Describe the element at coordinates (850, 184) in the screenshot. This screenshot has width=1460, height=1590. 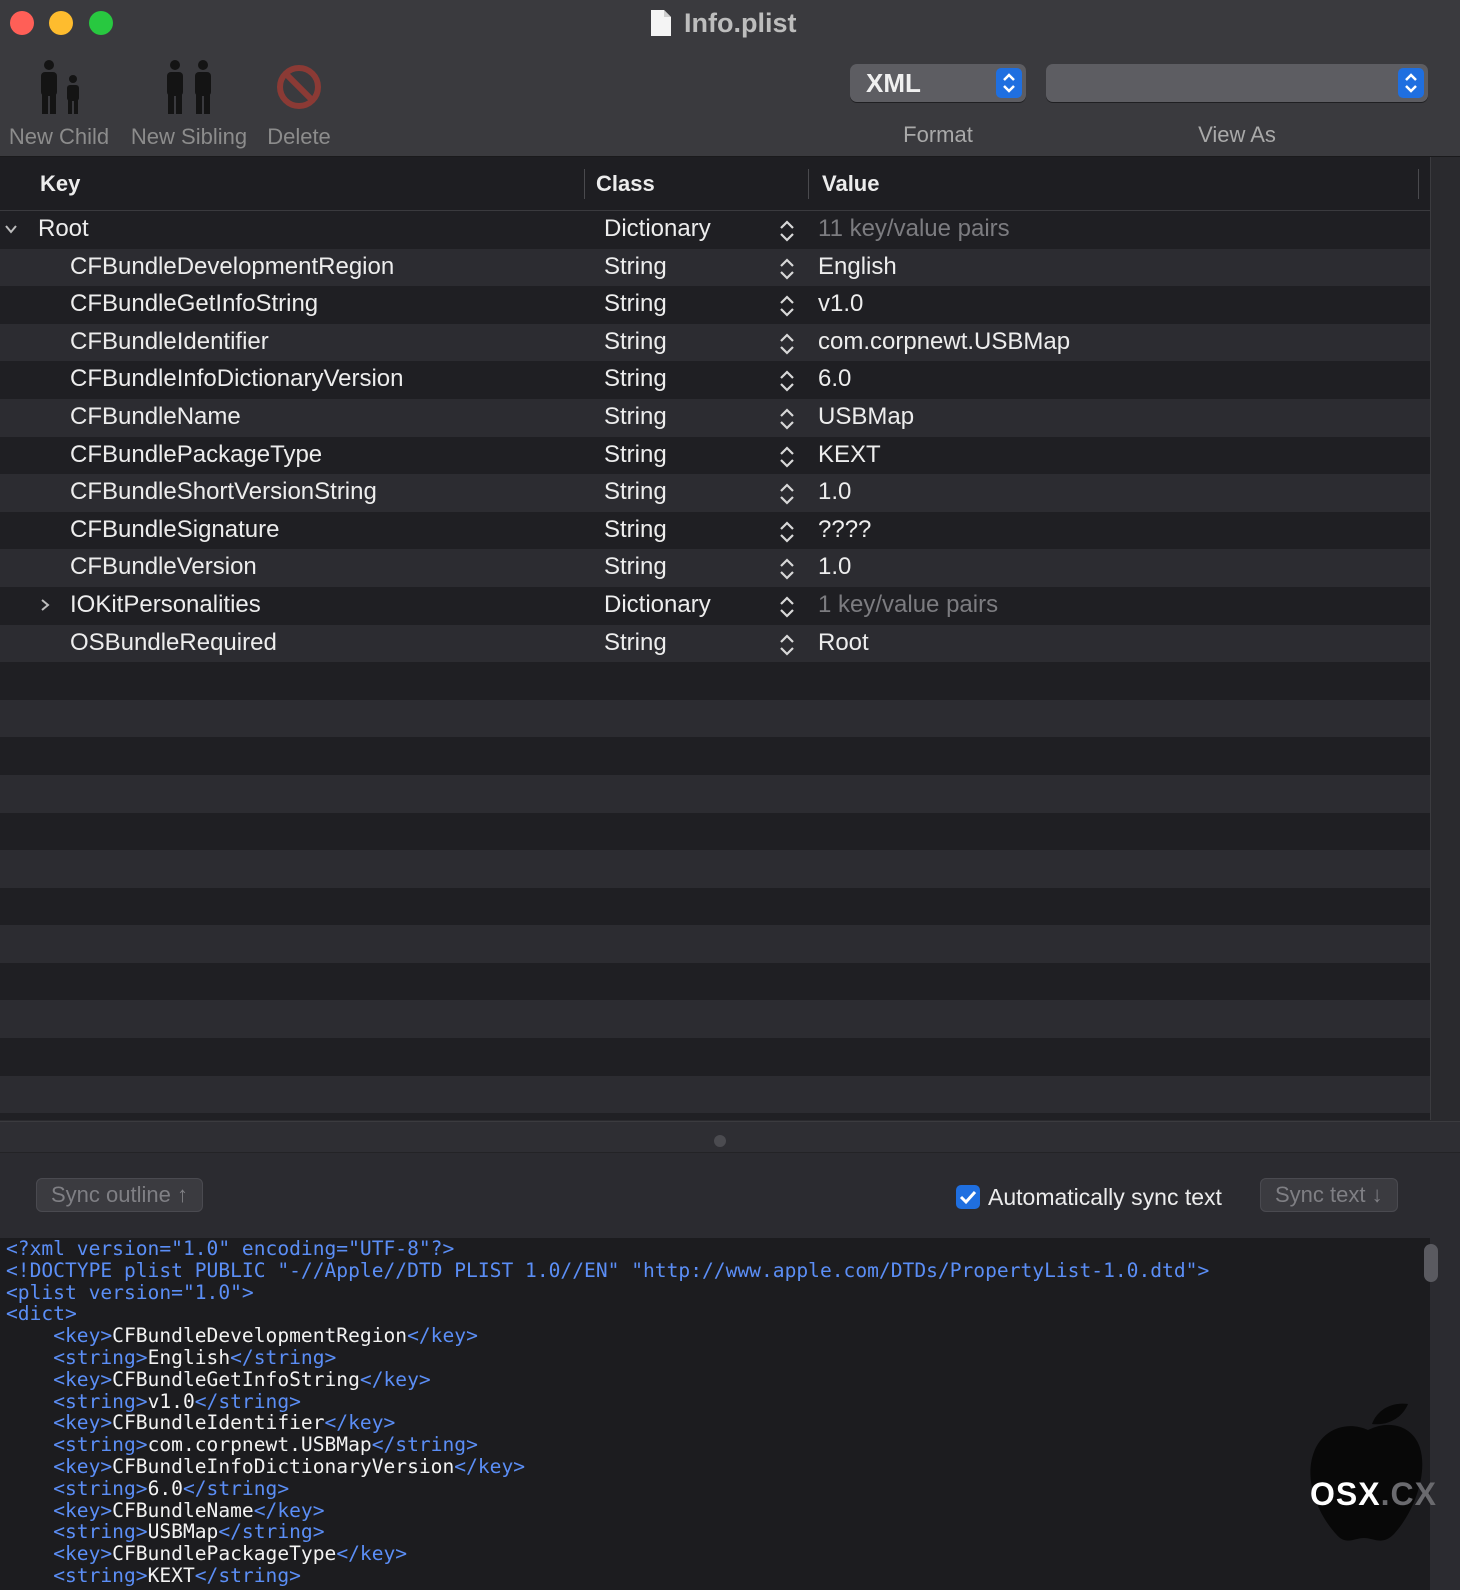
I see `column-header-value: Value` at that location.